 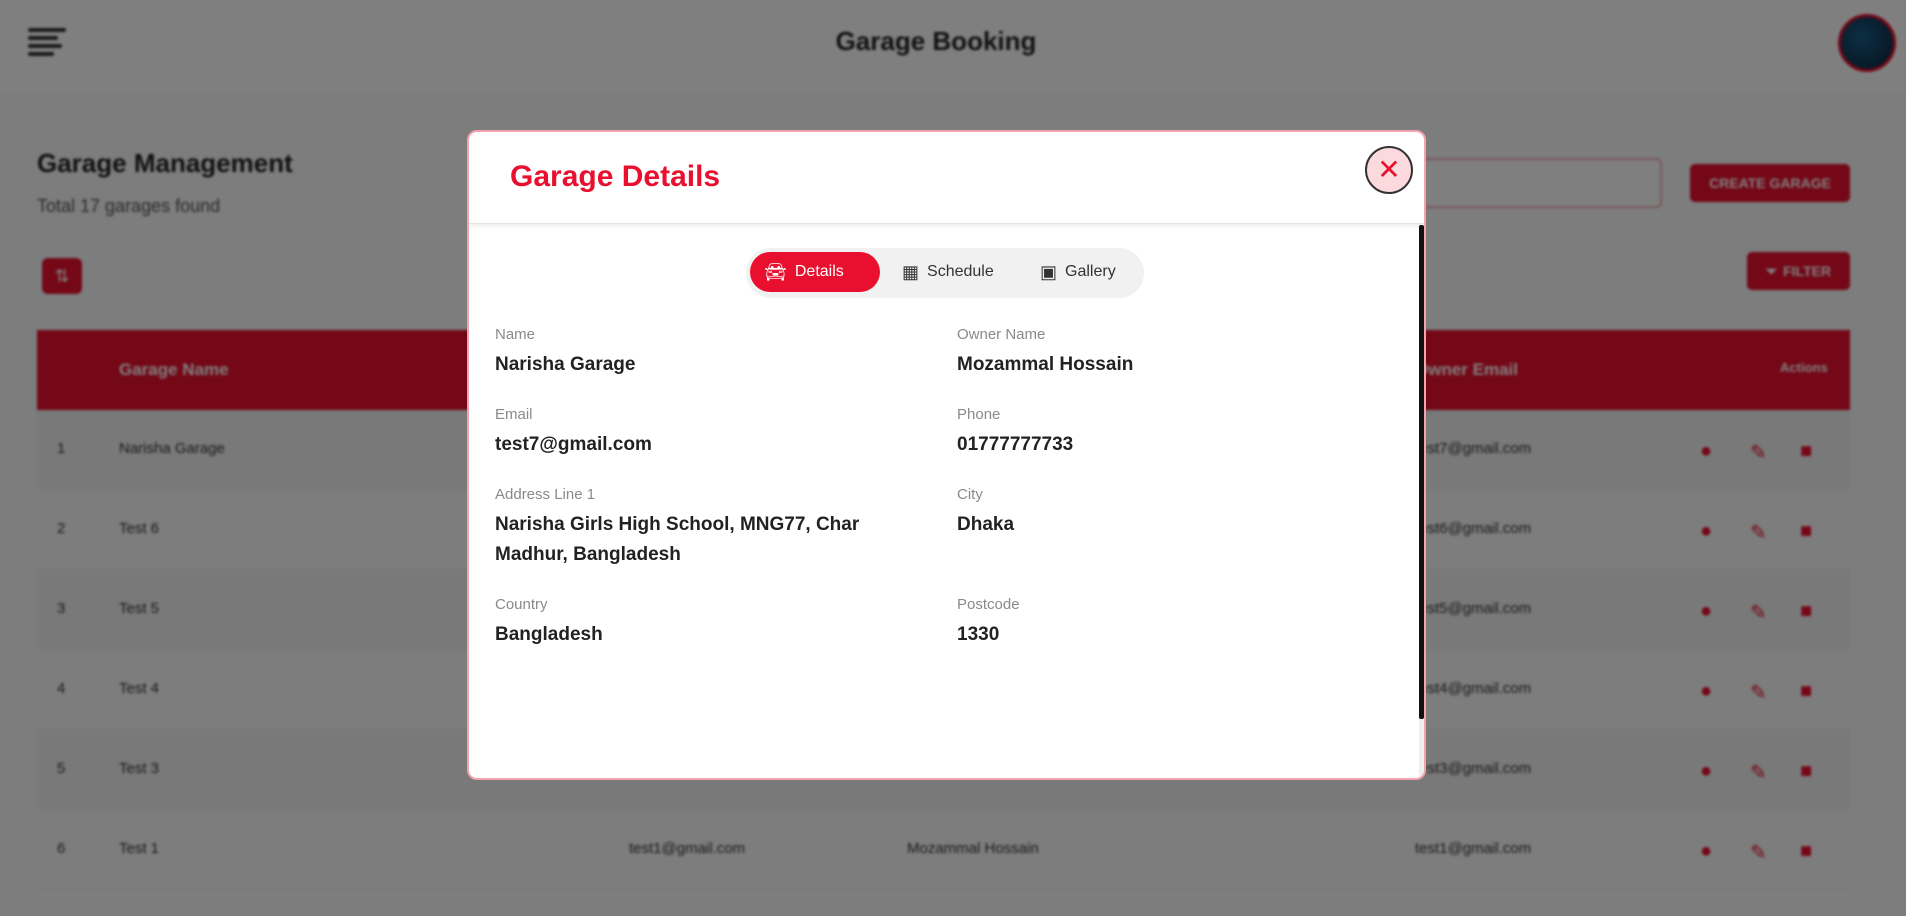 What do you see at coordinates (1157, 623) in the screenshot?
I see `field-postcode: Postcode 1330` at bounding box center [1157, 623].